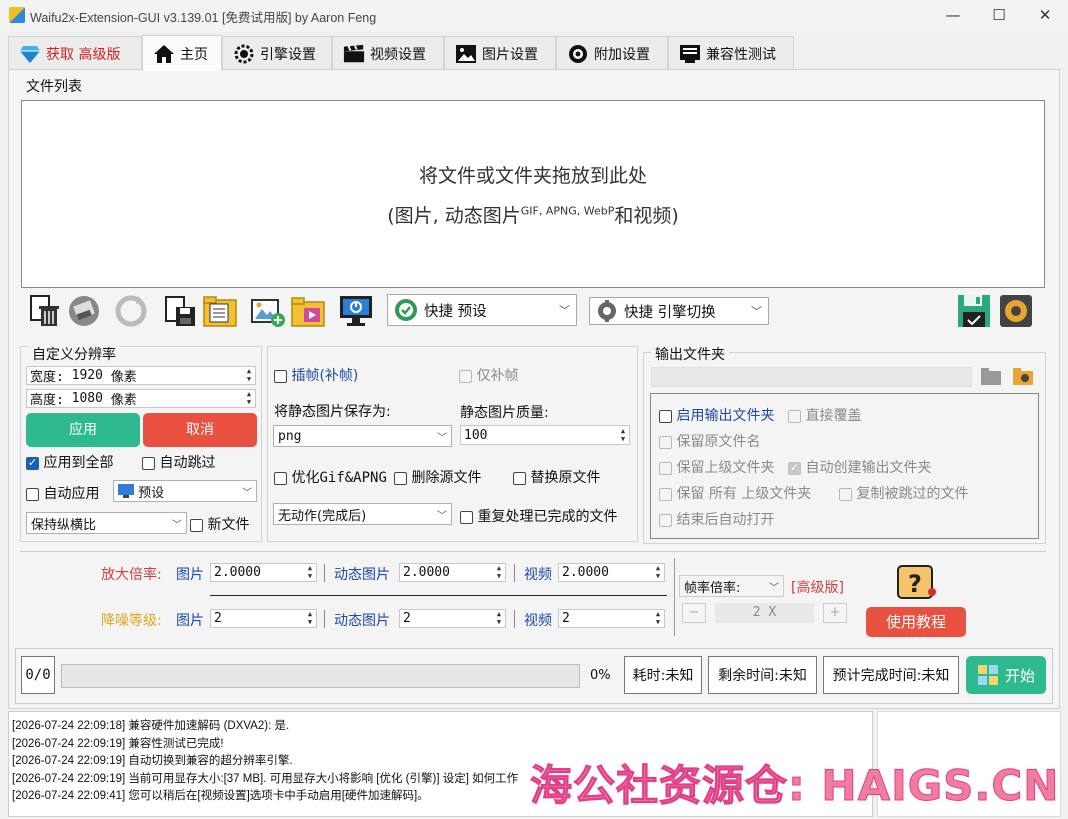 The width and height of the screenshot is (1068, 819). I want to click on tab-extra-settings: 附加设置, so click(612, 53).